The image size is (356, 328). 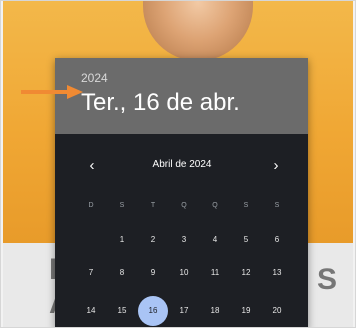 I want to click on picker-year: 2024, so click(x=94, y=78).